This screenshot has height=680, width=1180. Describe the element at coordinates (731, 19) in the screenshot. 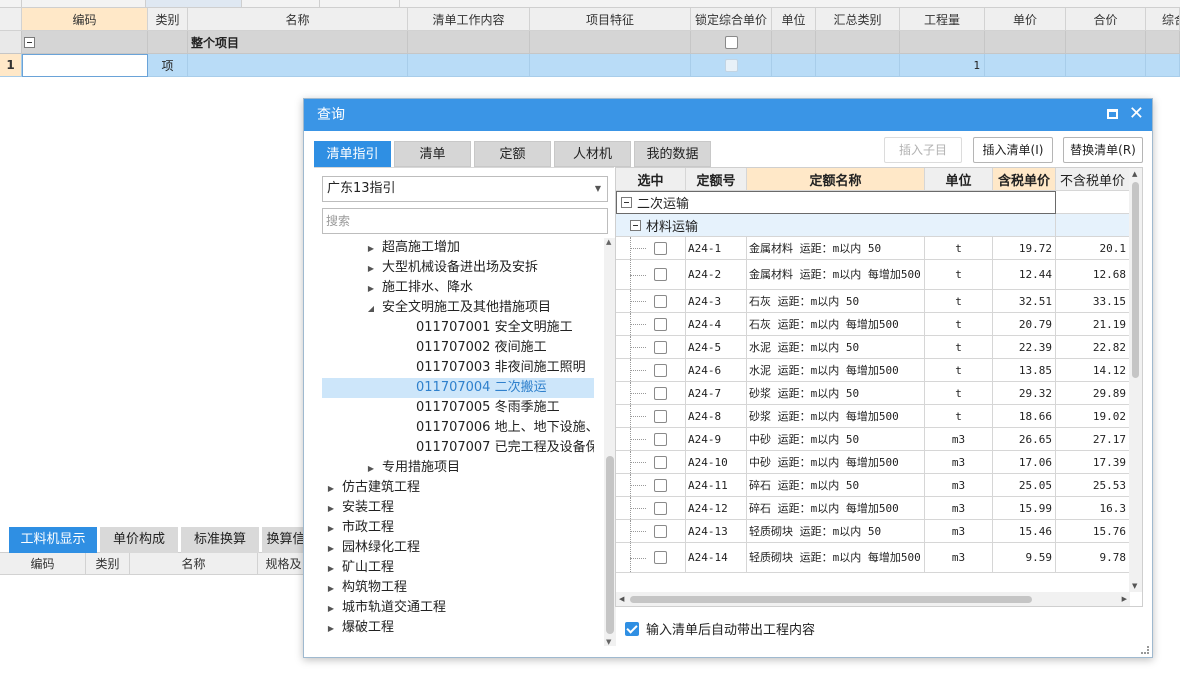

I see `col-header-lock-price: 锁定综合单价` at that location.